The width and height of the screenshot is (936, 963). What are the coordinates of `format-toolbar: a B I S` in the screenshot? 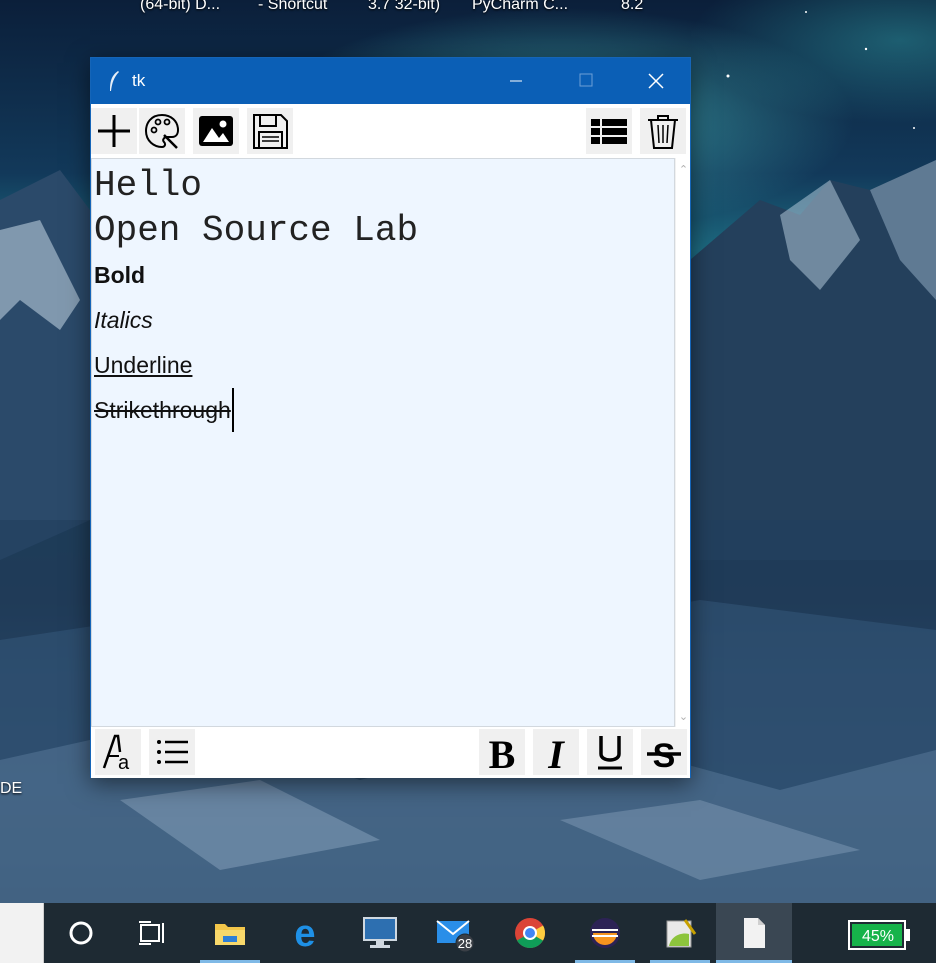 It's located at (390, 752).